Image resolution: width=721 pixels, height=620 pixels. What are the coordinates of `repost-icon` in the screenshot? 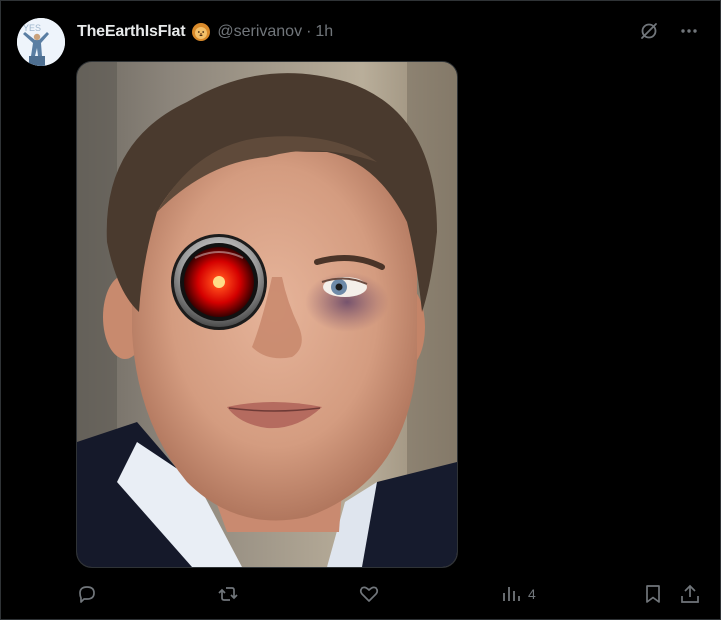 It's located at (228, 594).